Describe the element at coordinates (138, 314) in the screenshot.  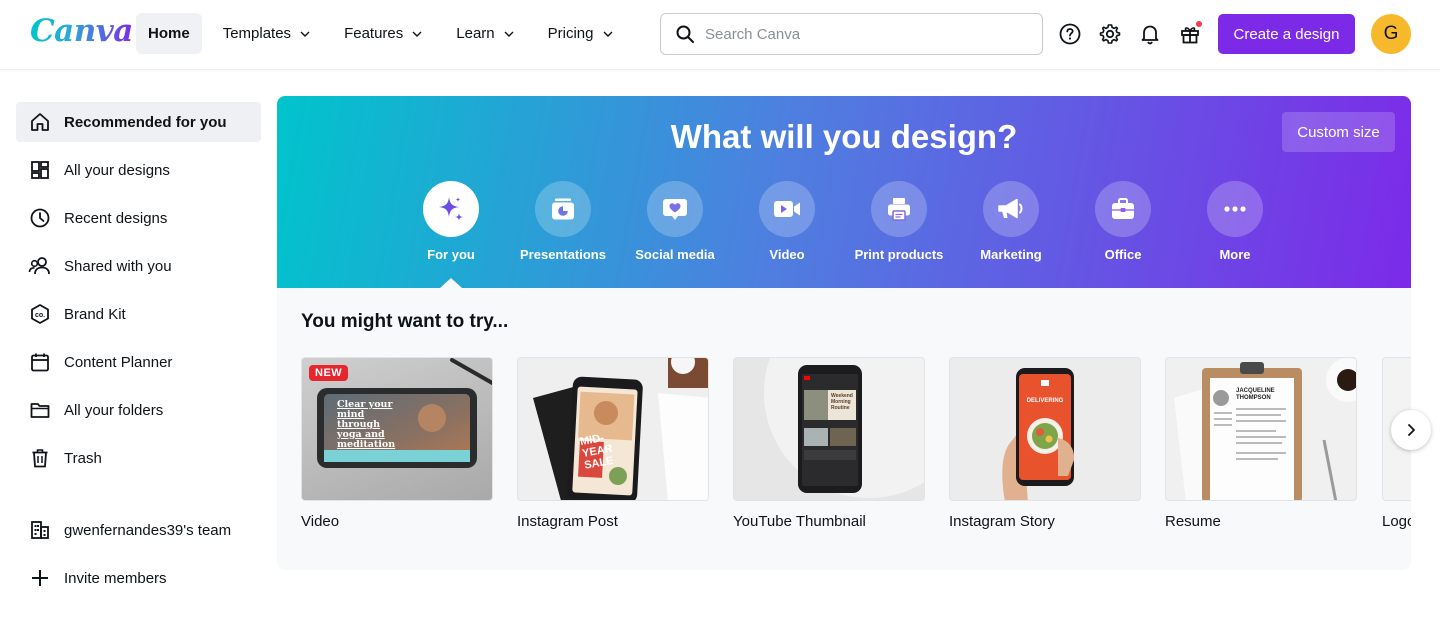
I see `sidebar-item-brand-kit: co. Brand Kit` at that location.